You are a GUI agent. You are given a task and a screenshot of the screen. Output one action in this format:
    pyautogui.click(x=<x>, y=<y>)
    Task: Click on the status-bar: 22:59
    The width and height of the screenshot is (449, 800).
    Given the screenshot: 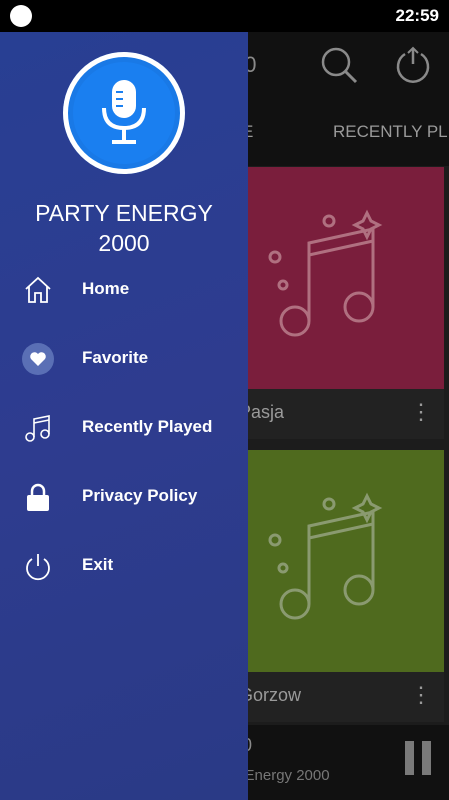 What is the action you would take?
    pyautogui.click(x=224, y=16)
    